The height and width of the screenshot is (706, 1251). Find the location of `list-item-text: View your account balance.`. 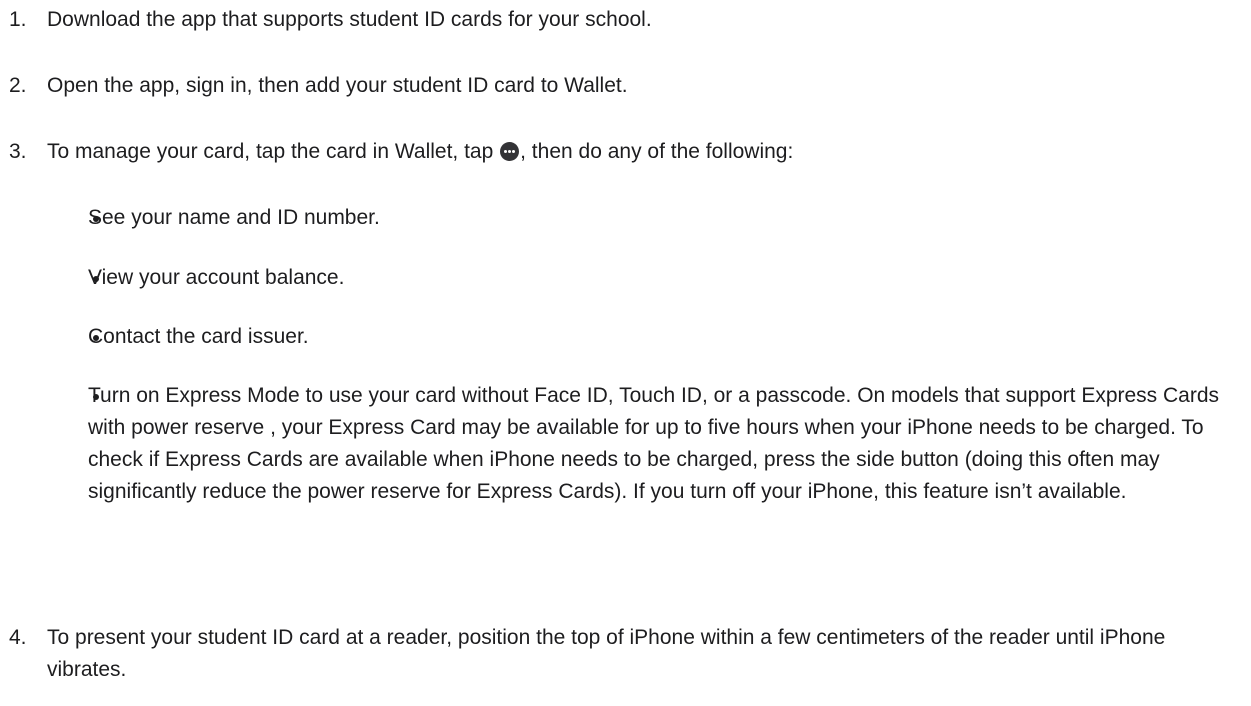

list-item-text: View your account balance. is located at coordinates (216, 277).